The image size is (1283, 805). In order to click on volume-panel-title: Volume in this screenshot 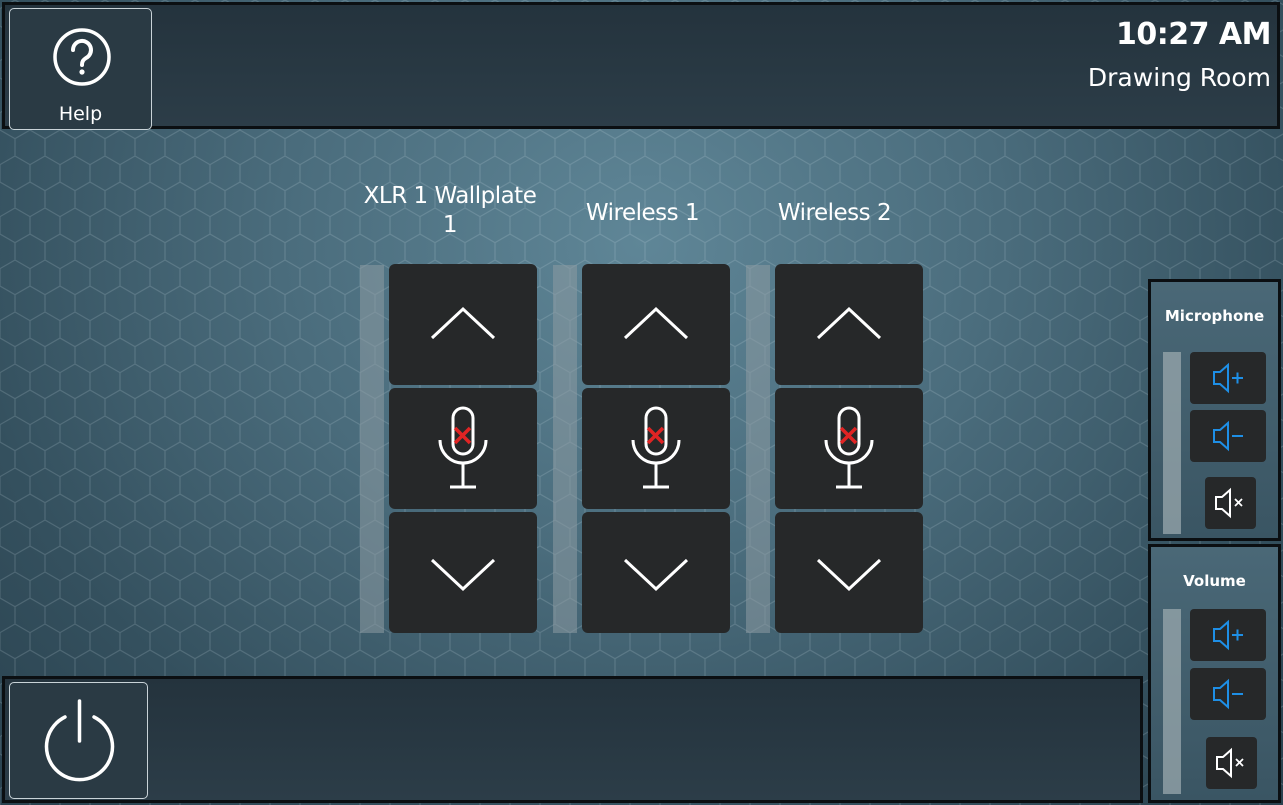, I will do `click(1214, 581)`.